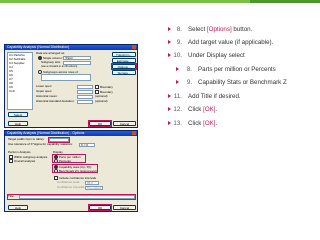  What do you see at coordinates (69, 182) in the screenshot?
I see `confidence-level-label: Confidence level:` at bounding box center [69, 182].